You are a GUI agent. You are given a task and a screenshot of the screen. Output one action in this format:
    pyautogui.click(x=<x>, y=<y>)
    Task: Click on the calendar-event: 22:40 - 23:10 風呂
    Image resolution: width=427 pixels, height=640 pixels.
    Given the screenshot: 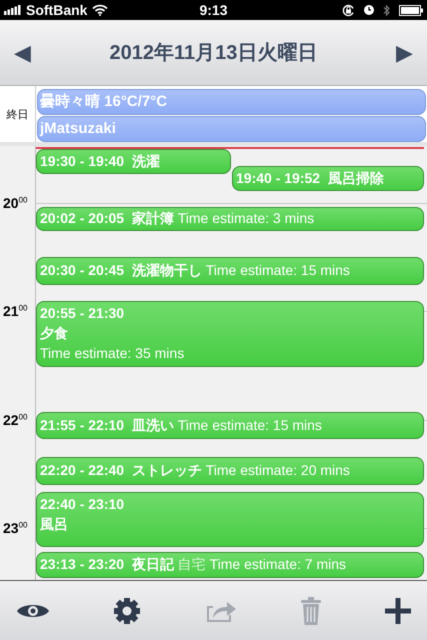 What is the action you would take?
    pyautogui.click(x=230, y=519)
    